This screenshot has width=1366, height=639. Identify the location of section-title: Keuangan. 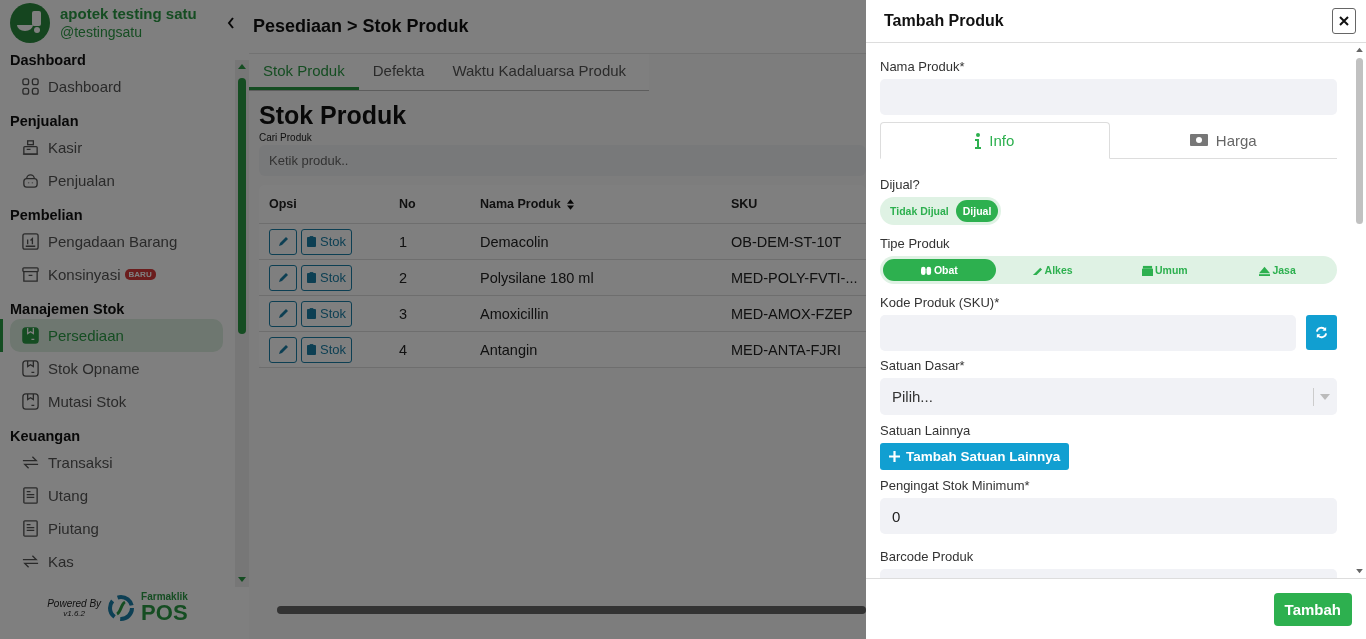
(46, 436).